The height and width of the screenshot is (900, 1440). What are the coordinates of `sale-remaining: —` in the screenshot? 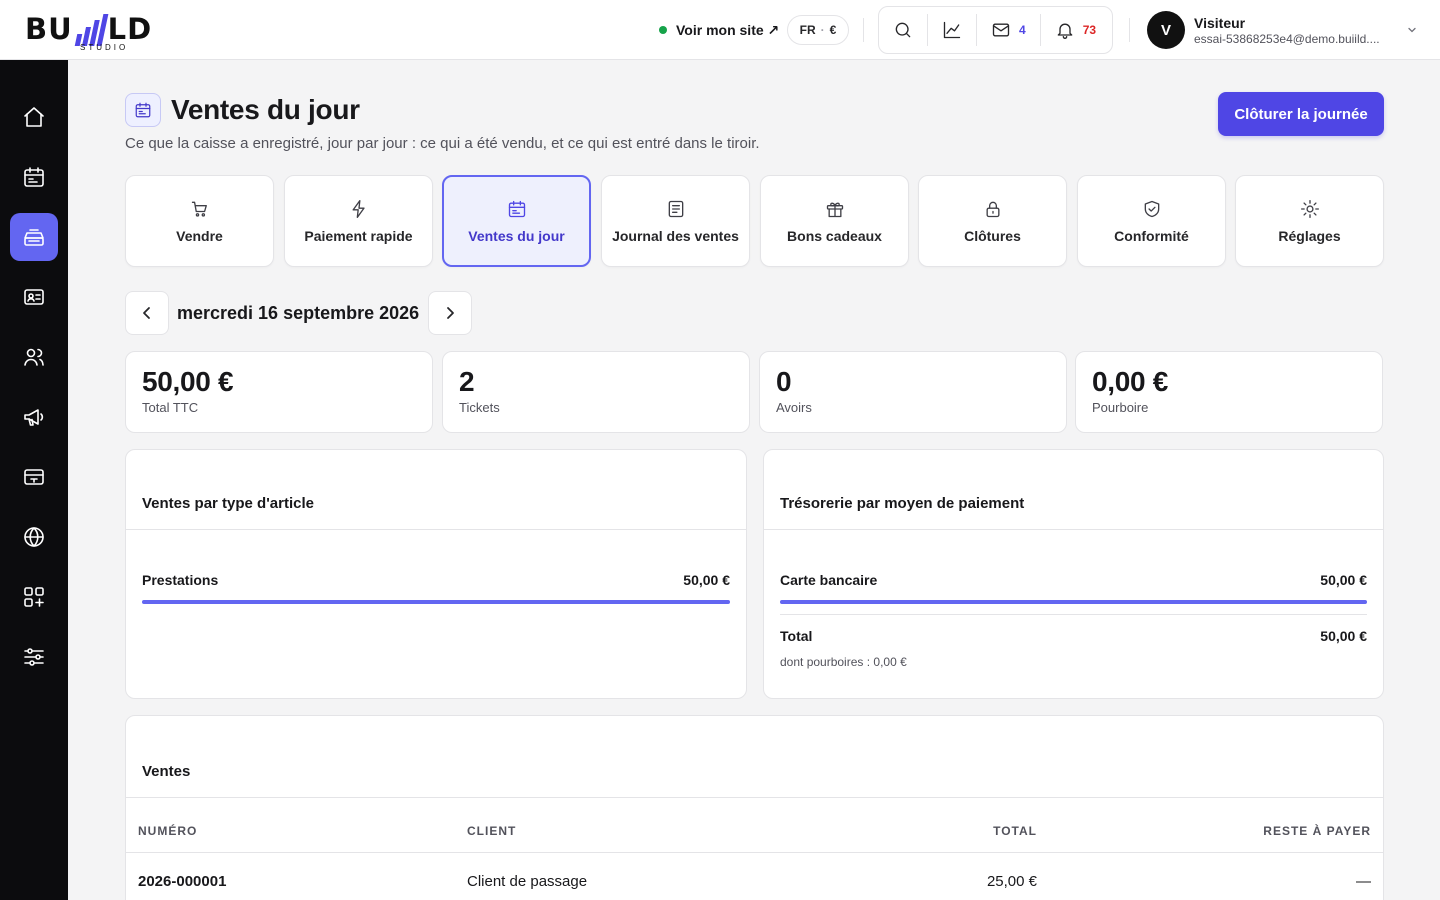 It's located at (1363, 881).